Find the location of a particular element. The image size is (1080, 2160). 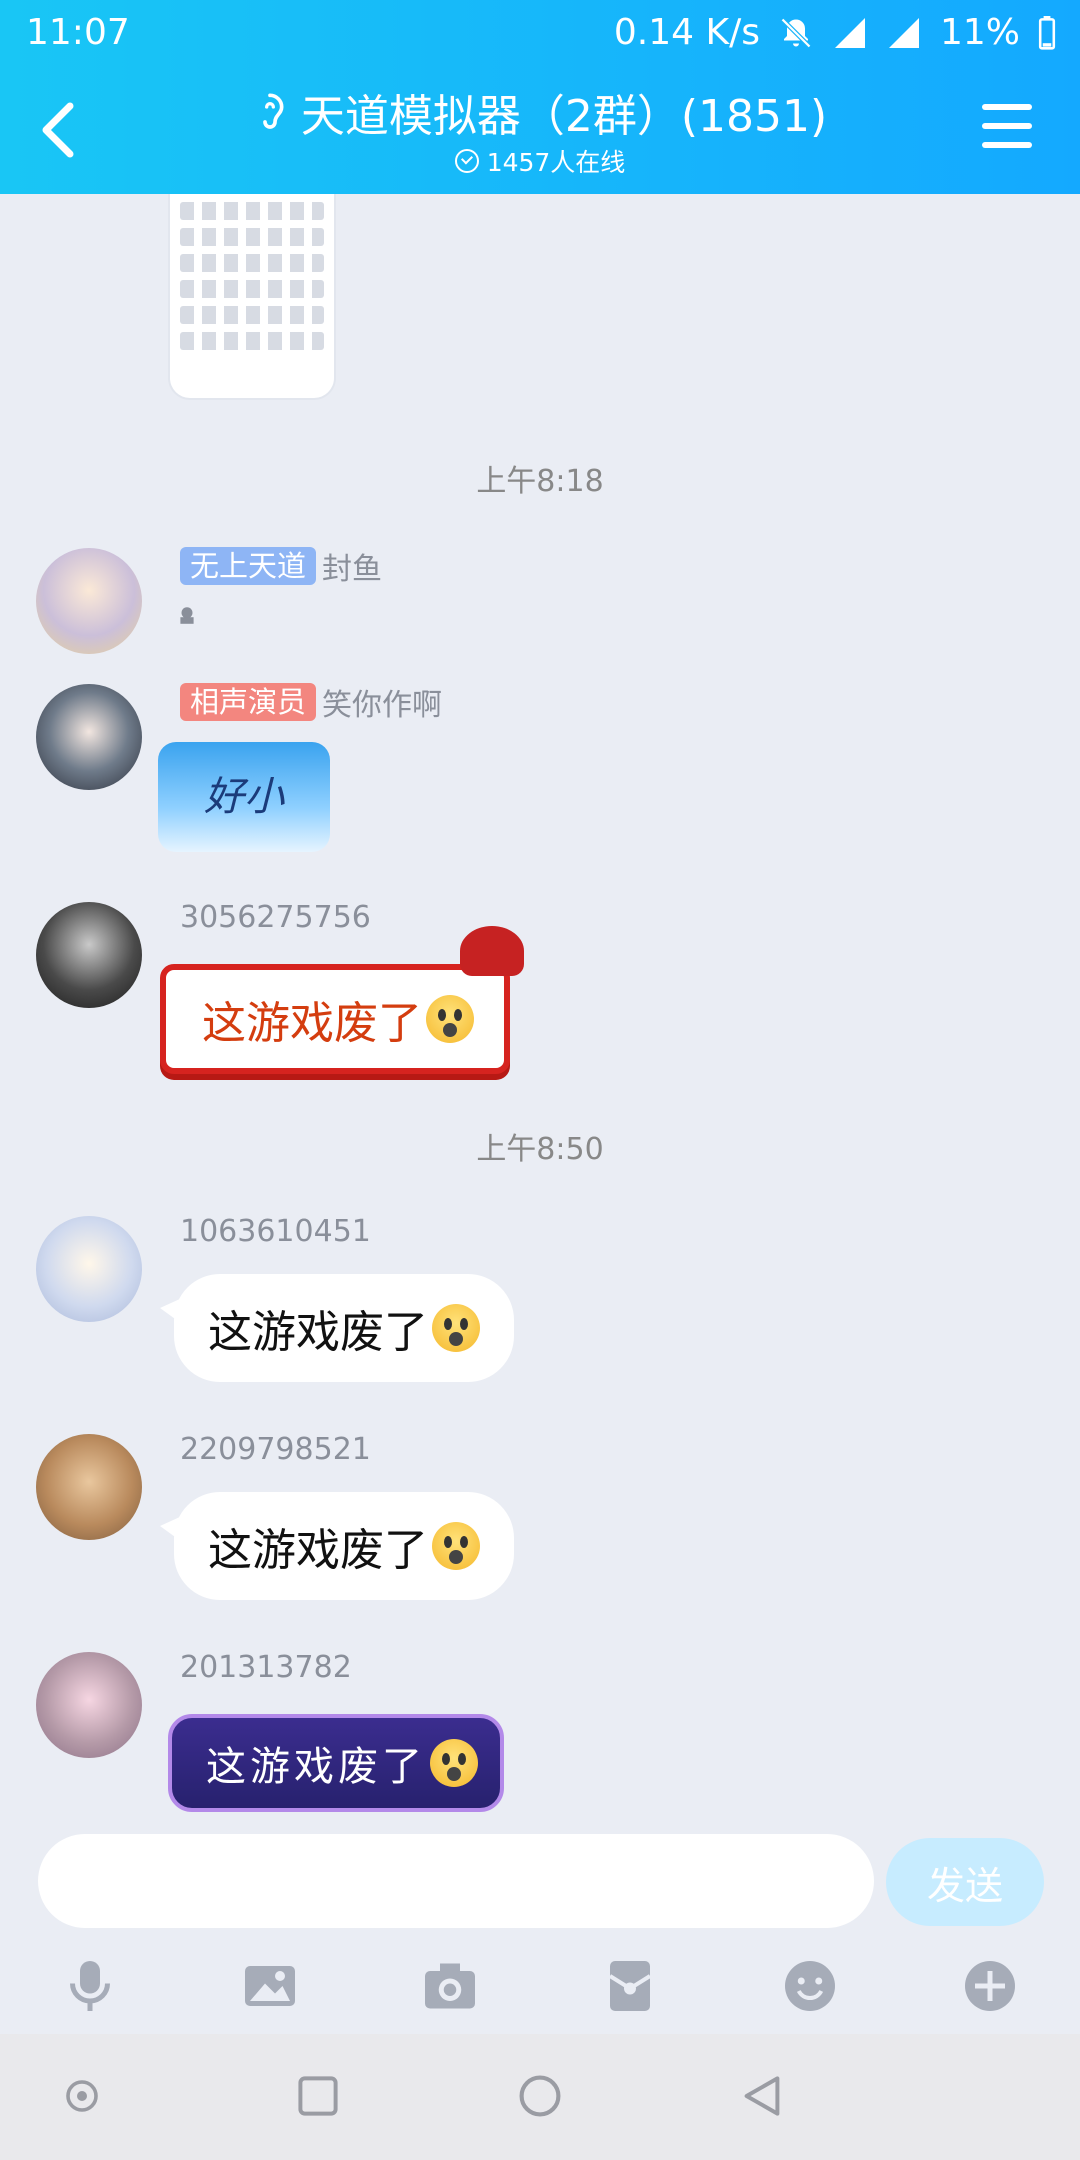

image-icon is located at coordinates (270, 1986).